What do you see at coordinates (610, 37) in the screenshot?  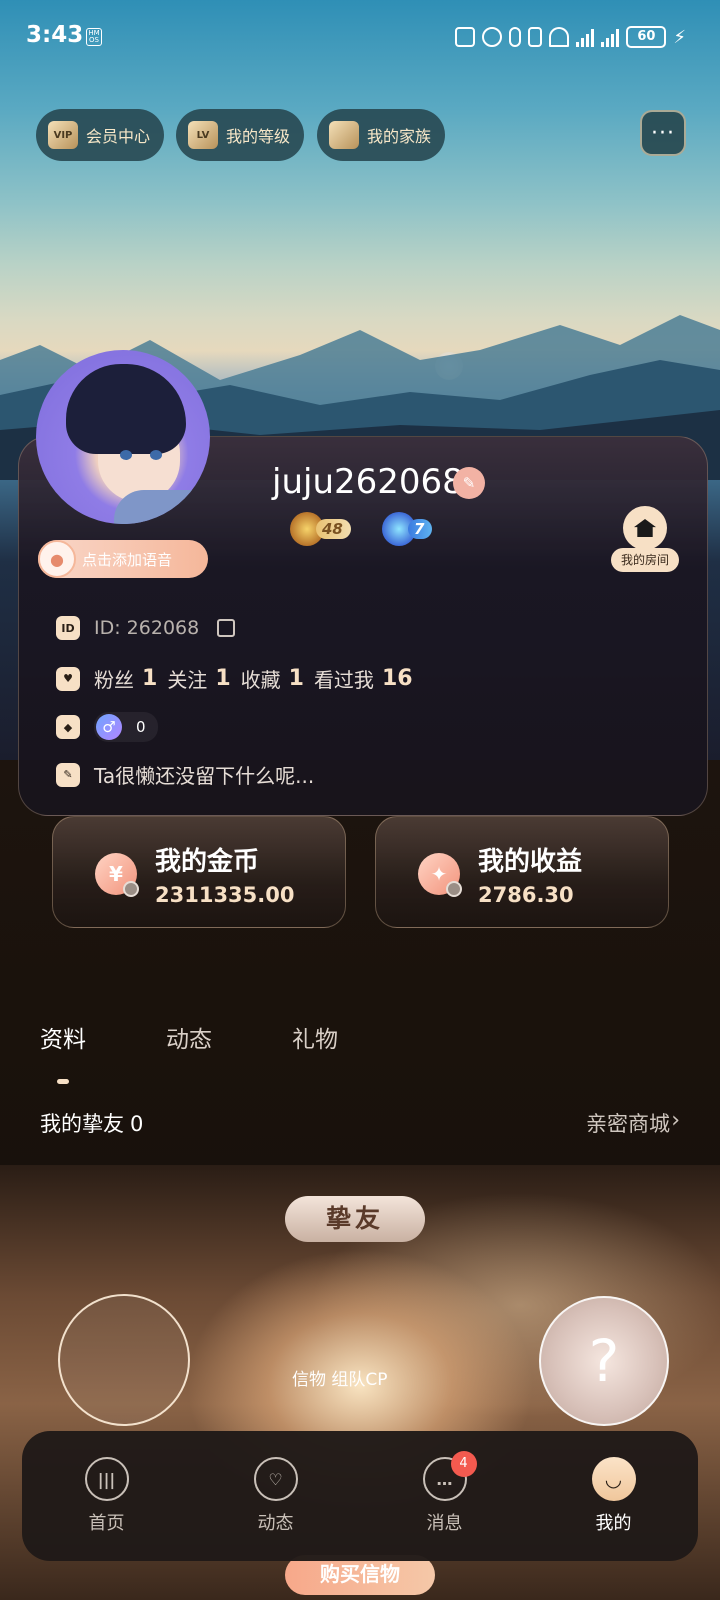 I see `signal-2-icon` at bounding box center [610, 37].